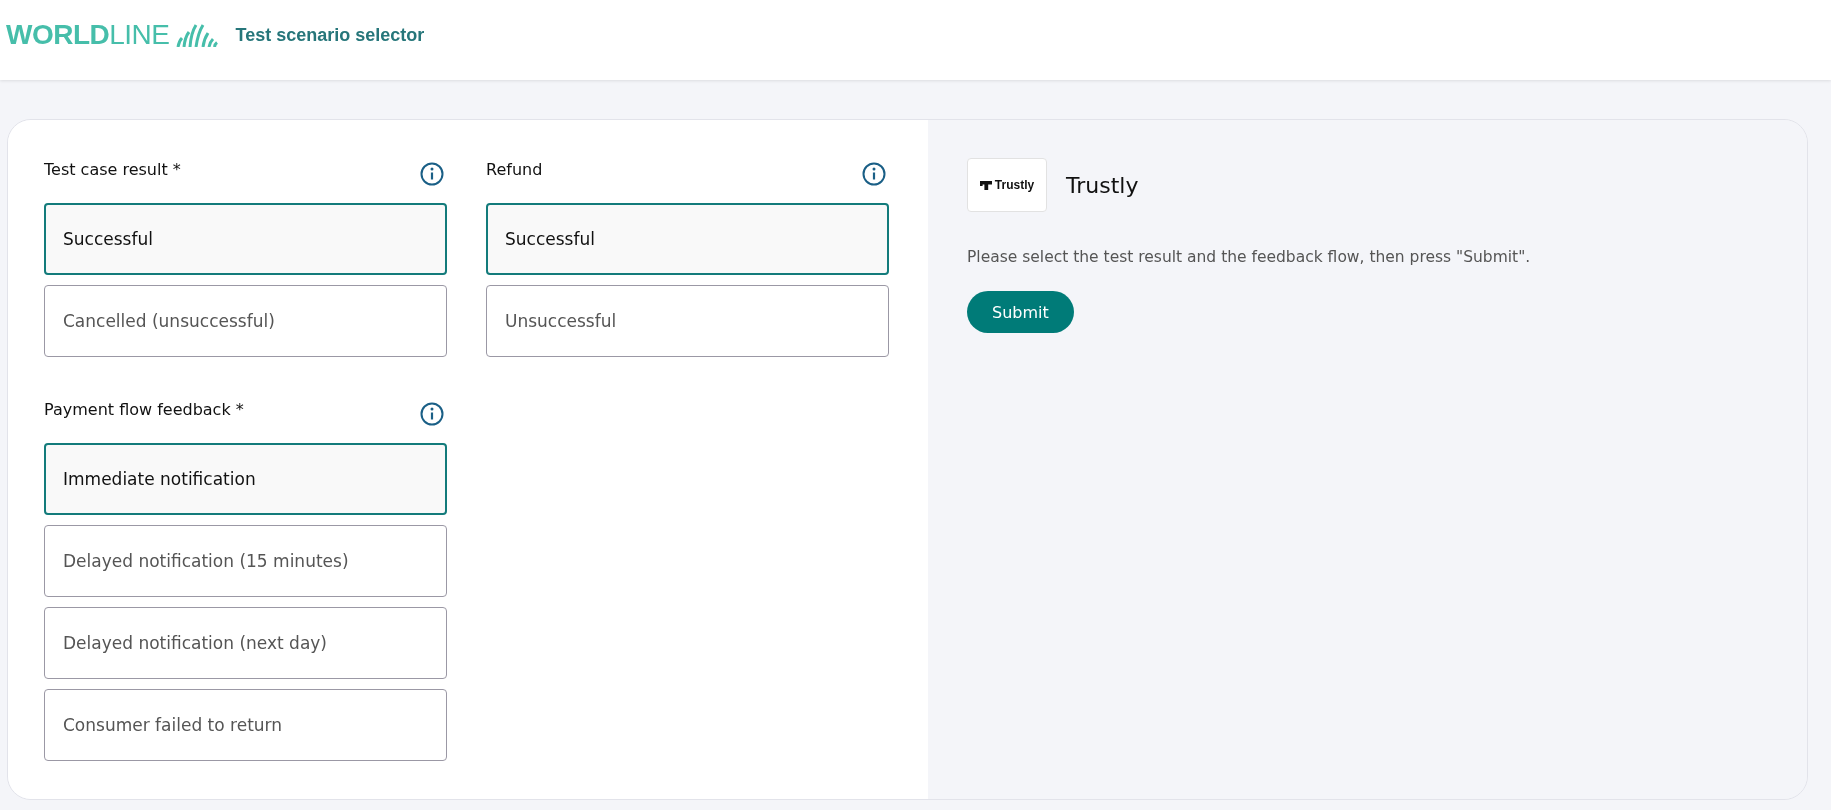  Describe the element at coordinates (1249, 257) in the screenshot. I see `instructions-text: Please select the test result and the feedback flow, then press "Submit".` at that location.